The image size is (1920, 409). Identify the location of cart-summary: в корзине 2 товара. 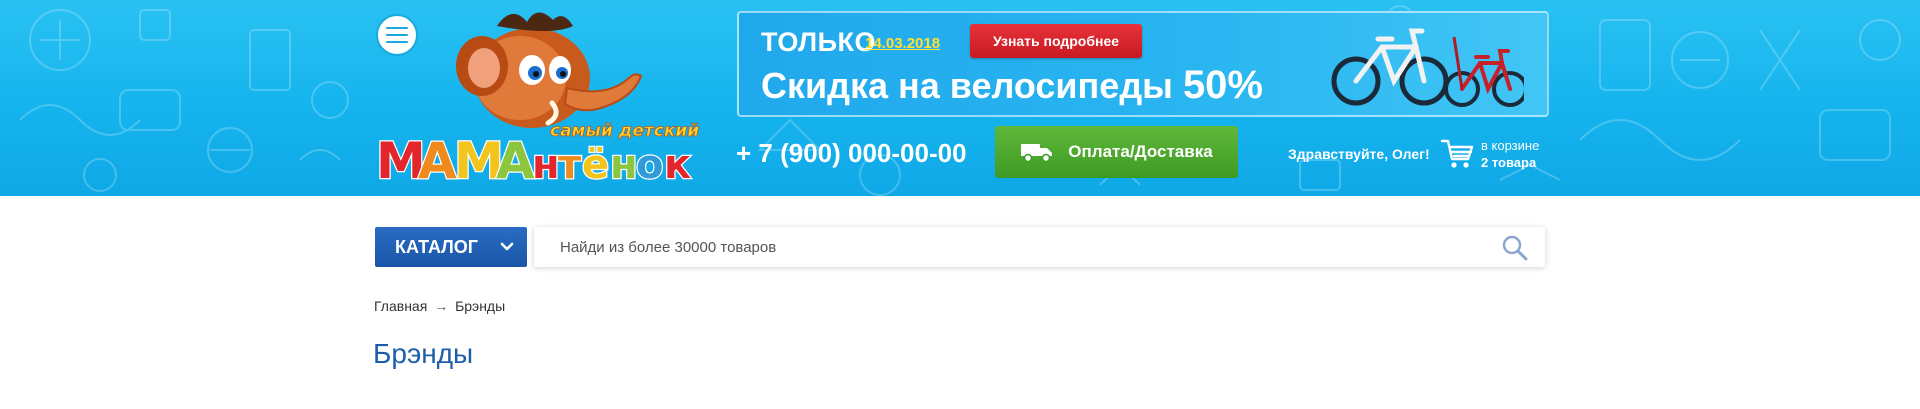
(1510, 154).